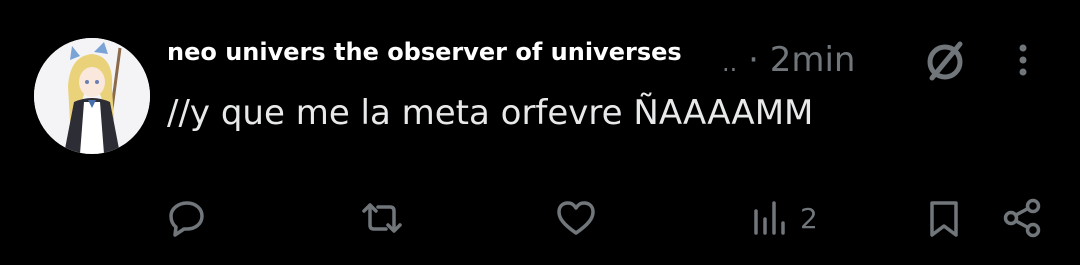  I want to click on post-meta: .. · 2min, so click(788, 61).